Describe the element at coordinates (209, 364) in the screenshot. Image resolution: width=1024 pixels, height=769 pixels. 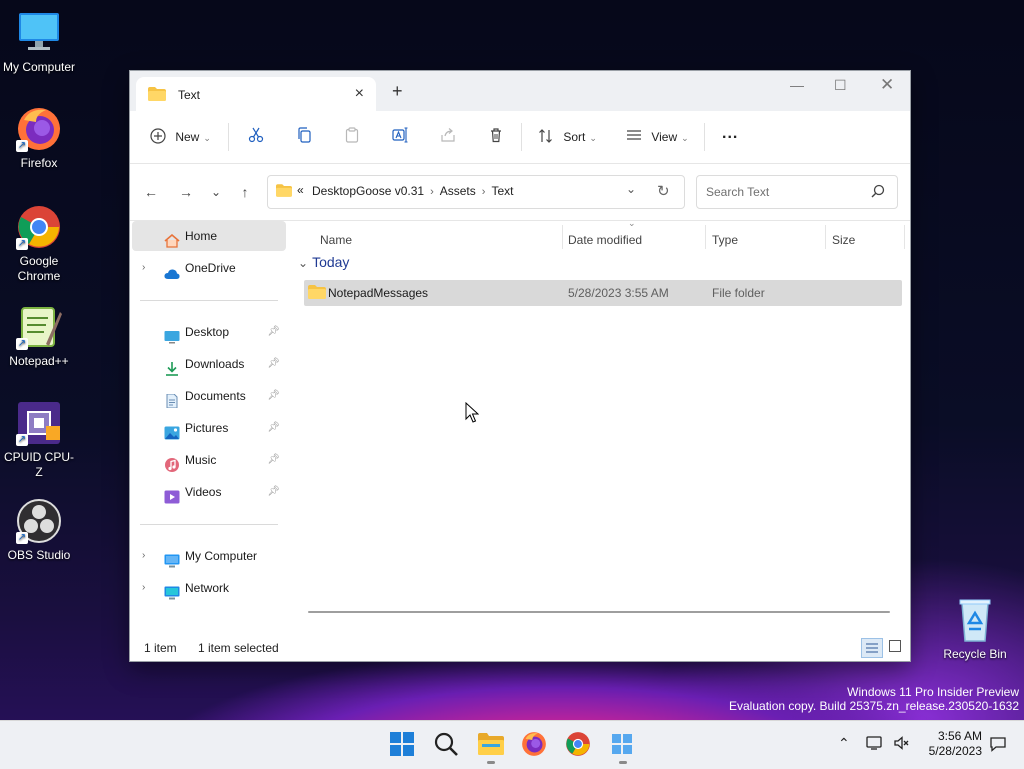
I see `sidebar-item-downloads: Downloads 📌︎` at that location.